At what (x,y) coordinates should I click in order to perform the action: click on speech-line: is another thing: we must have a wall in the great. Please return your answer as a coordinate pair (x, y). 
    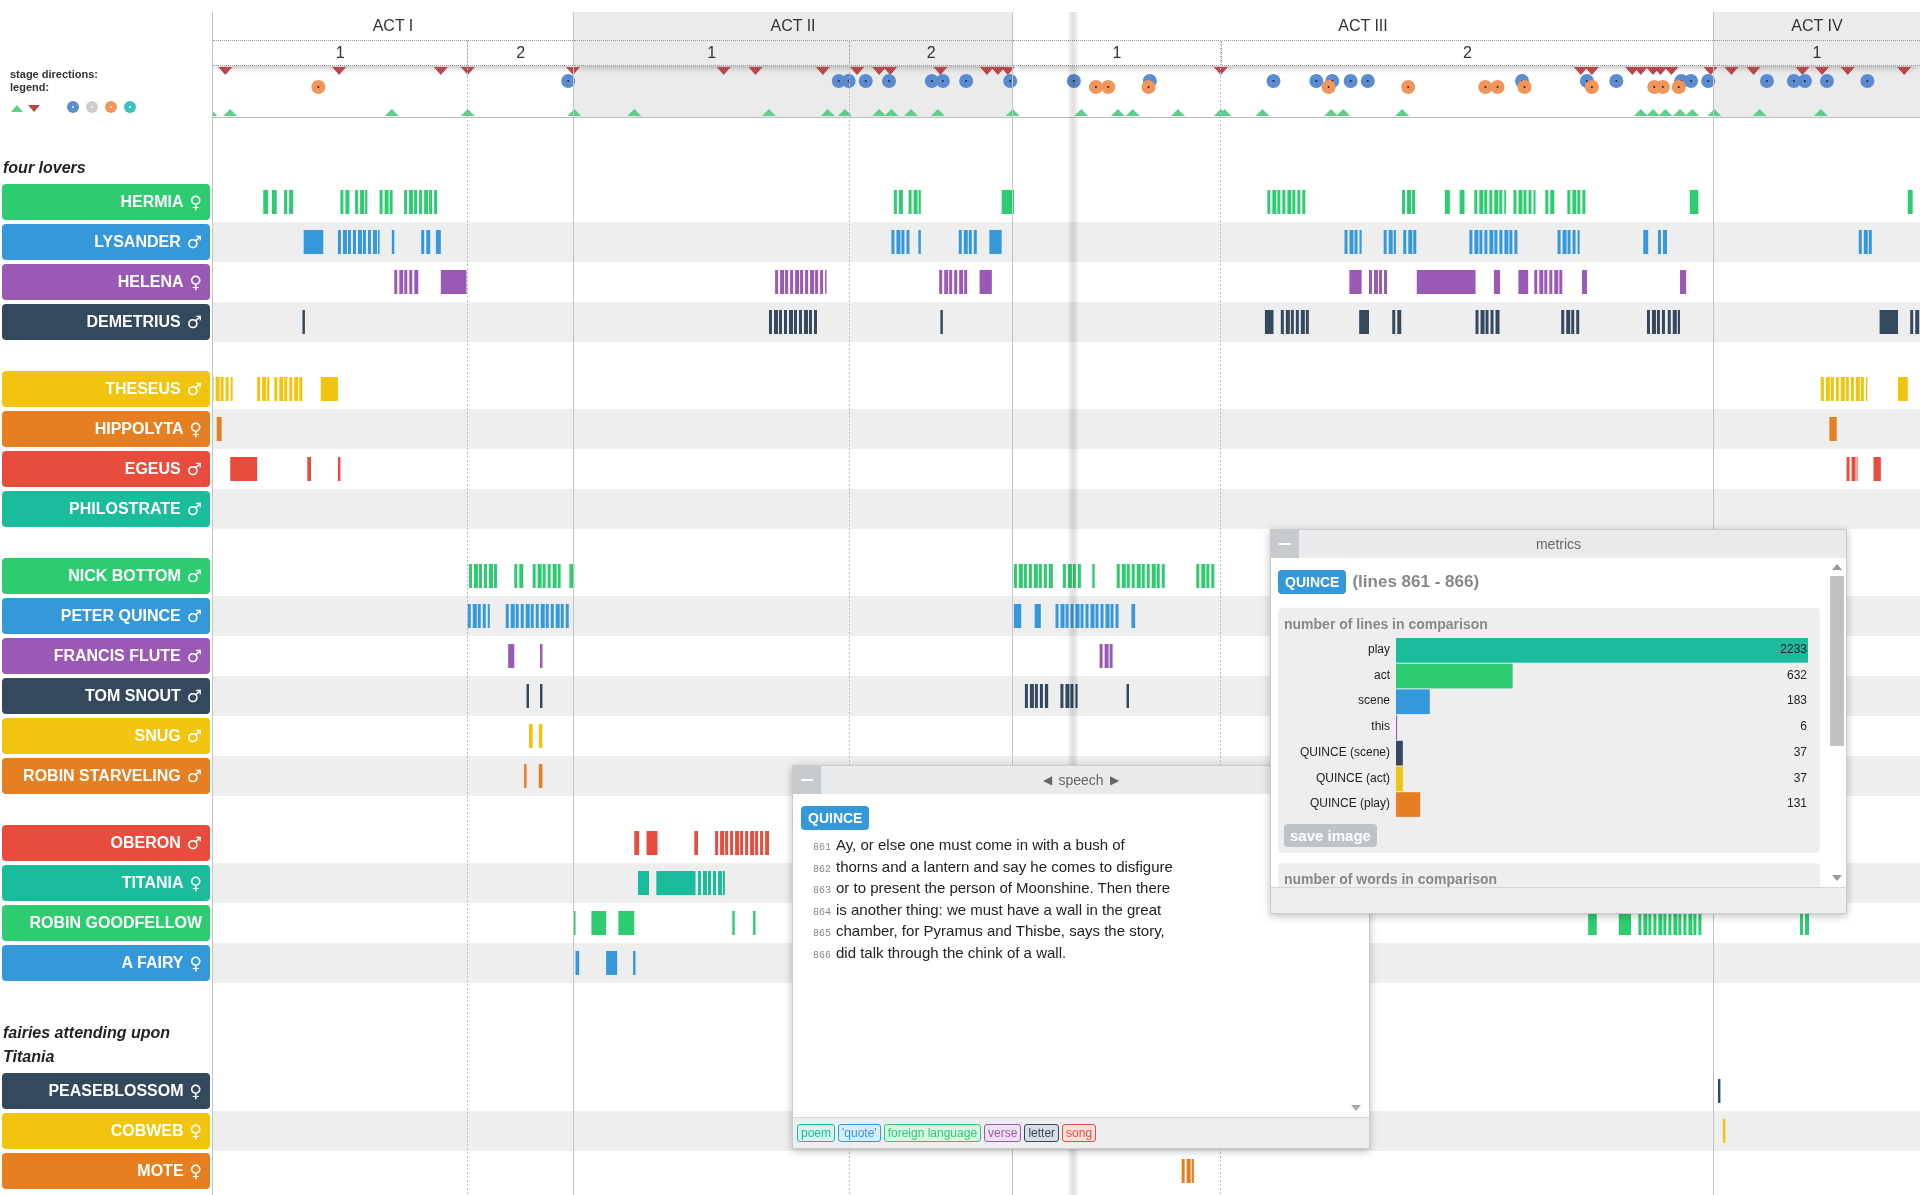
    Looking at the image, I should click on (999, 909).